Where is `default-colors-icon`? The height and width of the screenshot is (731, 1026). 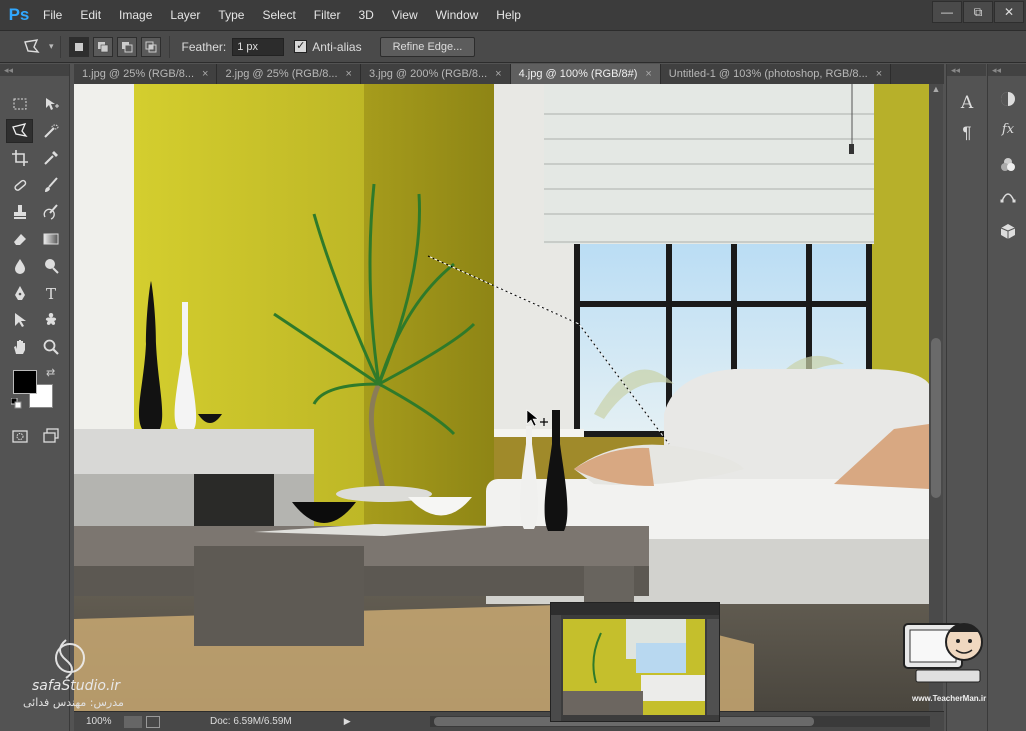
default-colors-icon is located at coordinates (16, 403).